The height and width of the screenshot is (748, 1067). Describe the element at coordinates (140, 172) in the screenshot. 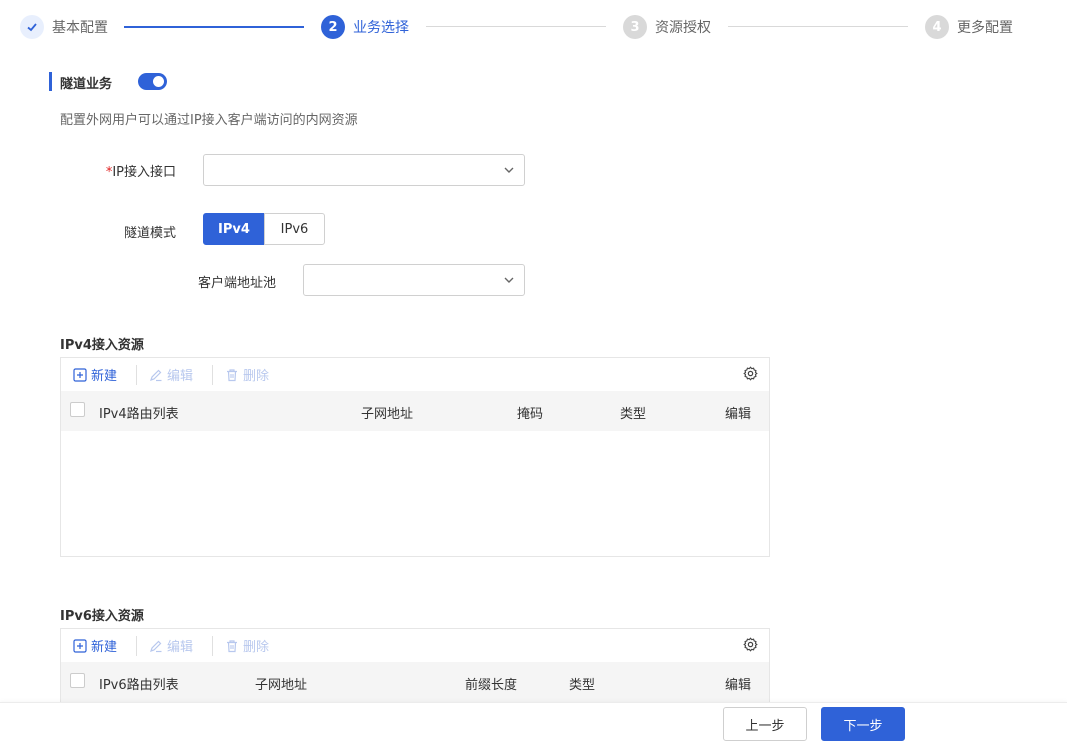

I see `ip-interface-label: *IP接入接口` at that location.